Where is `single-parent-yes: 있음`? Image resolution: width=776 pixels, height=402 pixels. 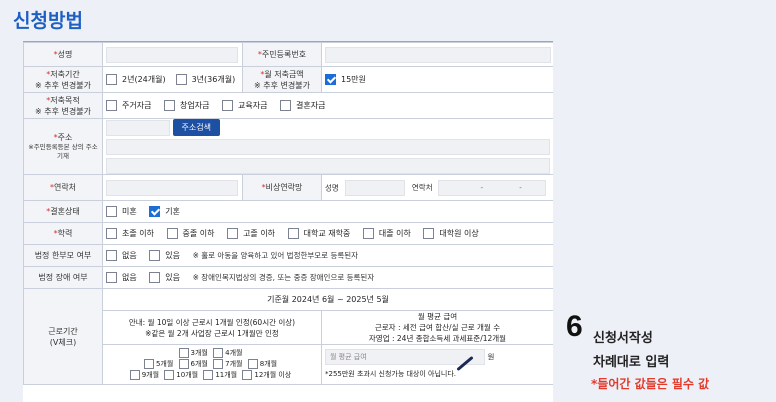
single-parent-yes: 있음 is located at coordinates (164, 255).